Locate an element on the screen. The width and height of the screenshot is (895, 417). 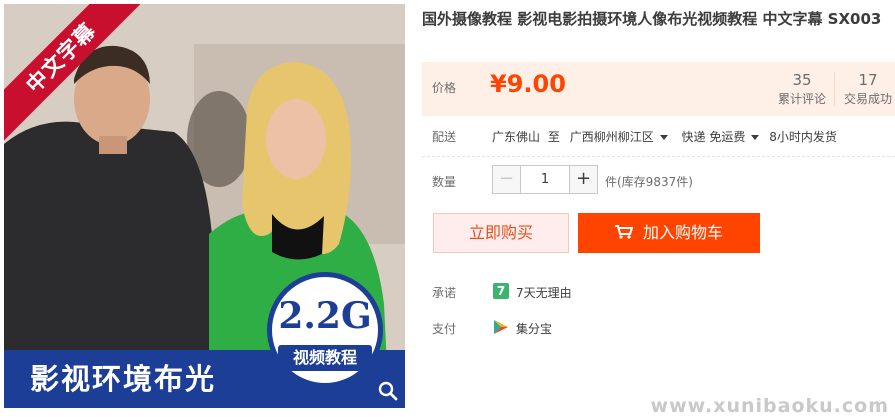
payment-text: 集分宝 is located at coordinates (534, 328).